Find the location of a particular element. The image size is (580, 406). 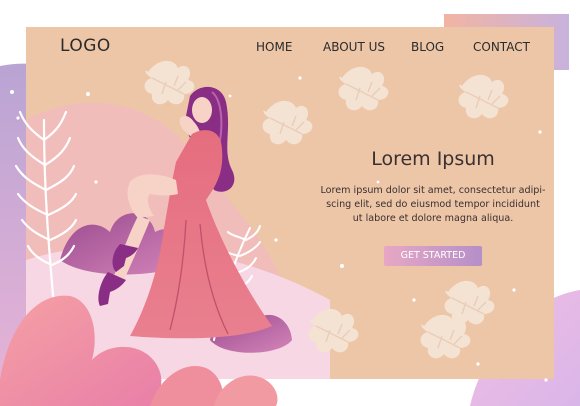

hero-description-line: ut labore et dolore magna aliqua. is located at coordinates (433, 218).